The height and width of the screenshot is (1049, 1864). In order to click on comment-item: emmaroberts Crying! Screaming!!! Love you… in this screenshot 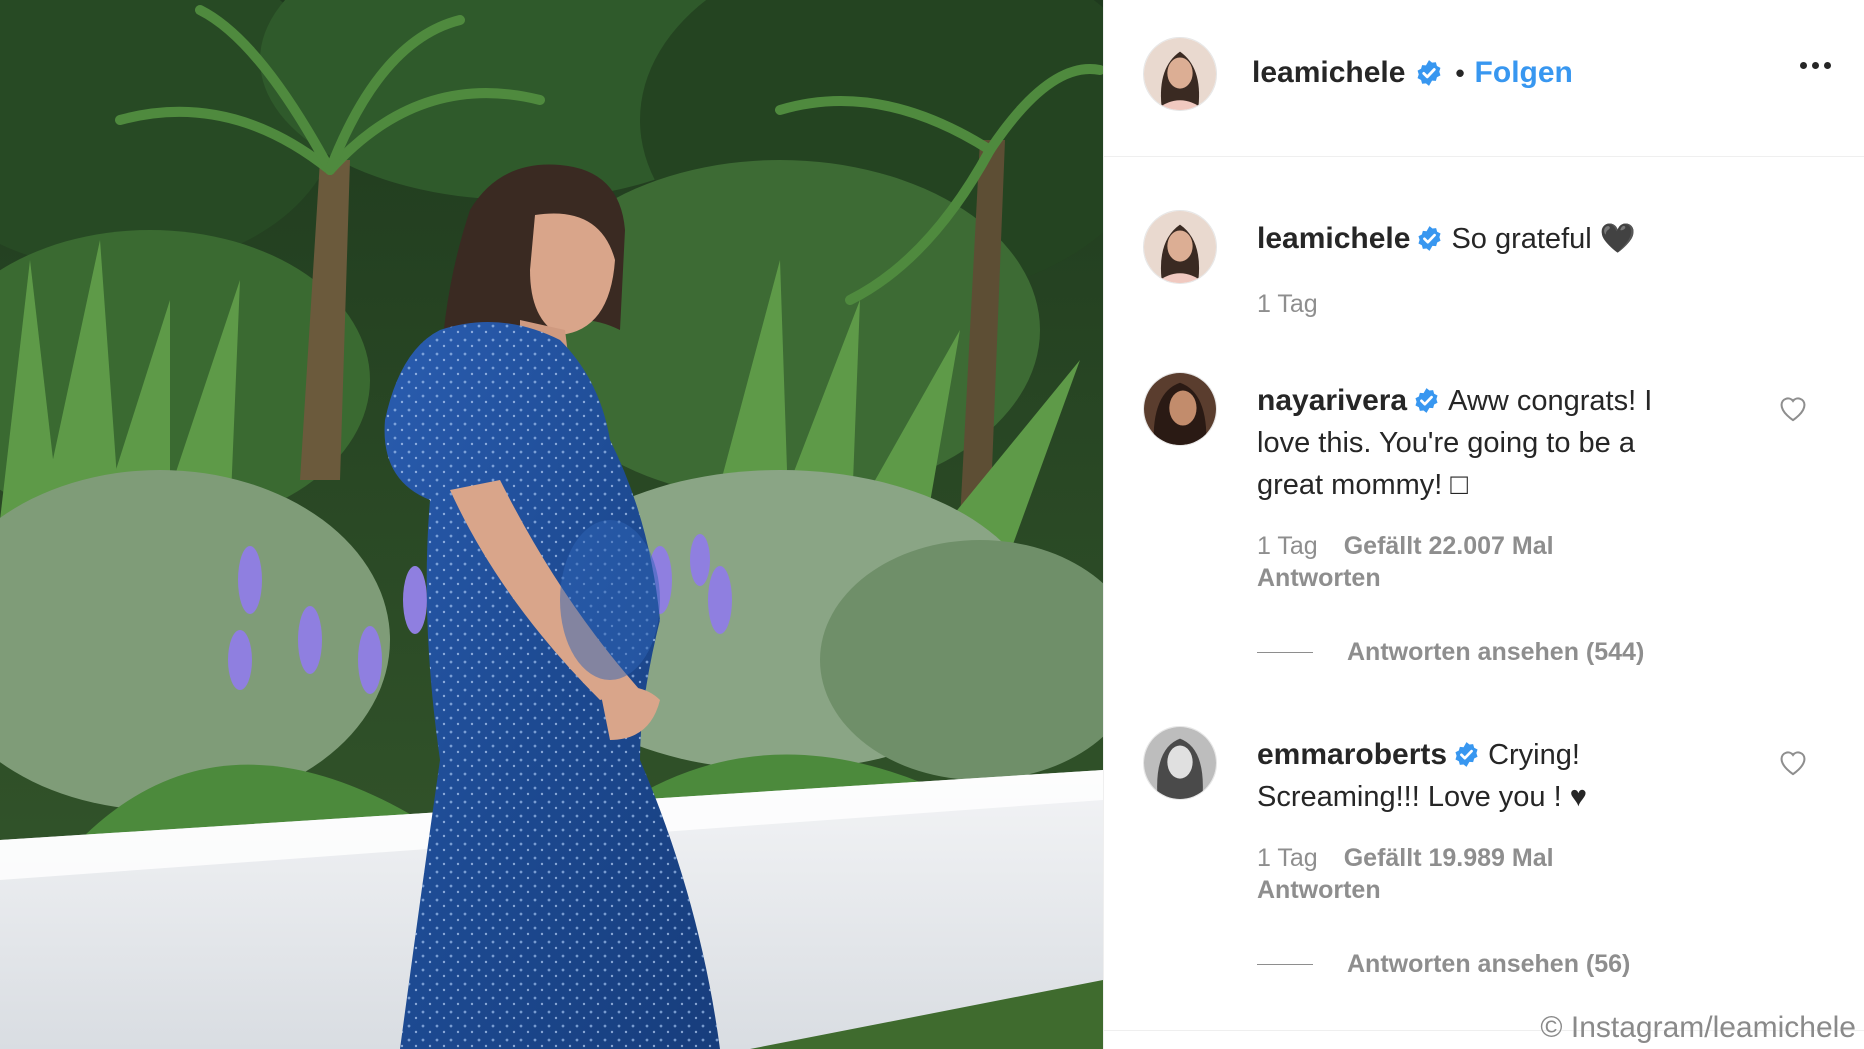, I will do `click(1484, 871)`.